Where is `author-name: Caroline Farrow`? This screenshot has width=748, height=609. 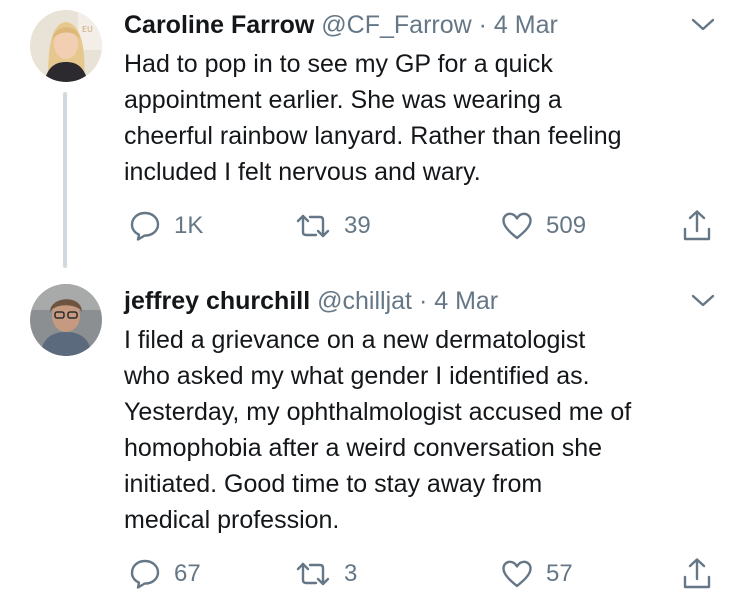 author-name: Caroline Farrow is located at coordinates (219, 25).